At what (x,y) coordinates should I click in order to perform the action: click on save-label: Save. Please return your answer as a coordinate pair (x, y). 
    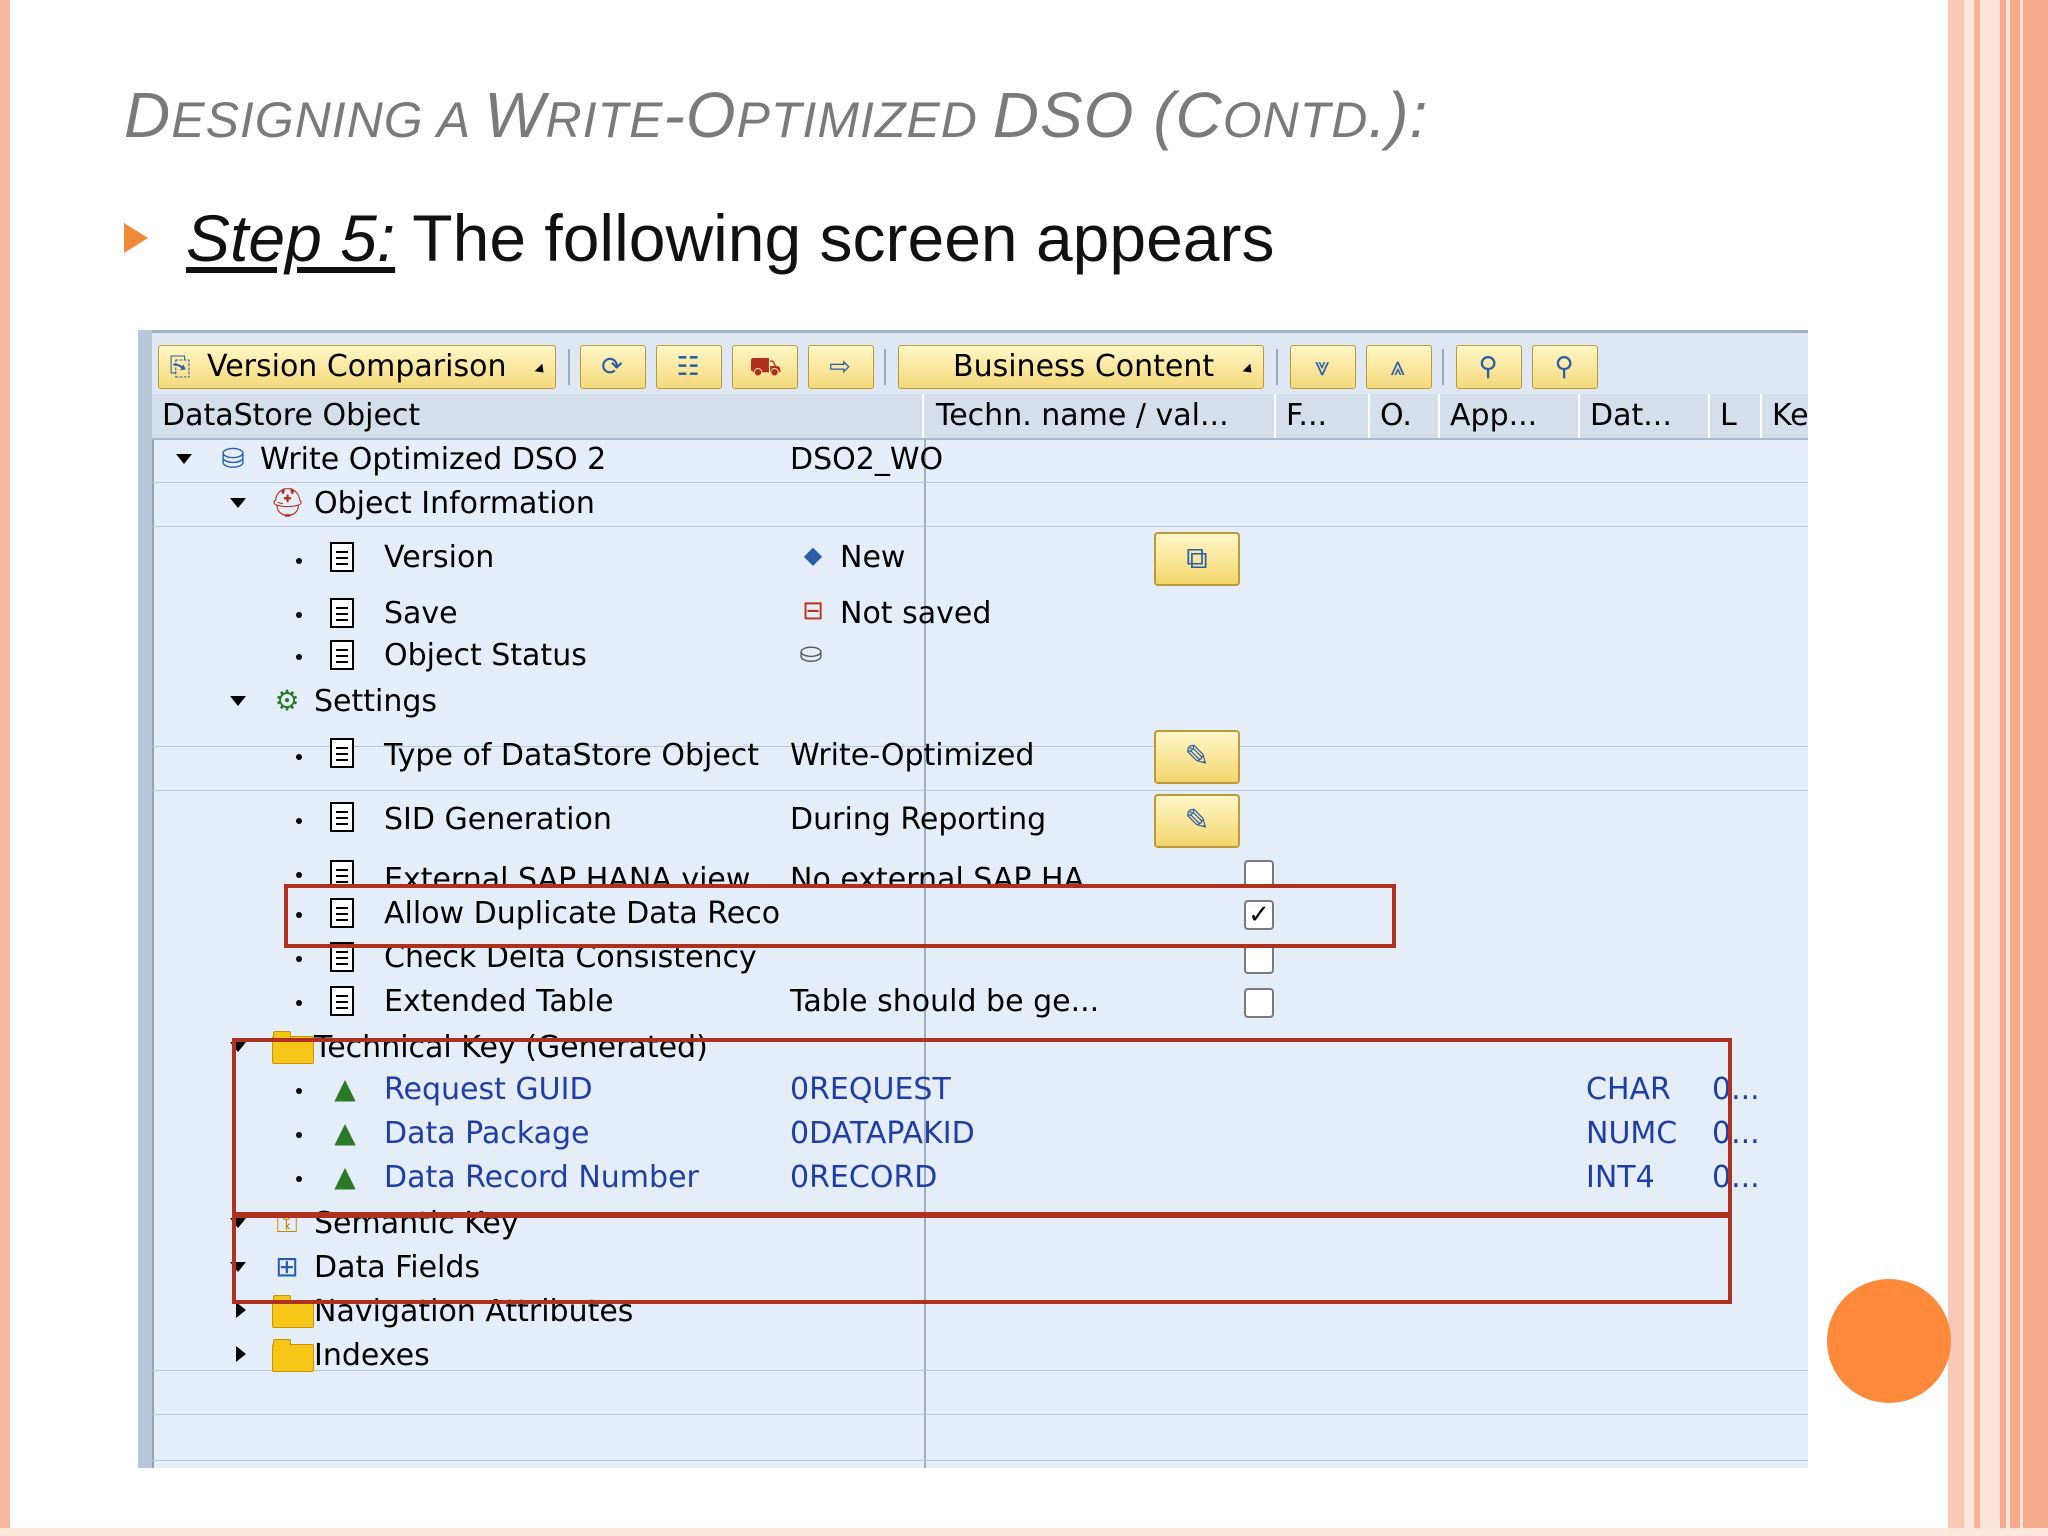
    Looking at the image, I should click on (421, 613).